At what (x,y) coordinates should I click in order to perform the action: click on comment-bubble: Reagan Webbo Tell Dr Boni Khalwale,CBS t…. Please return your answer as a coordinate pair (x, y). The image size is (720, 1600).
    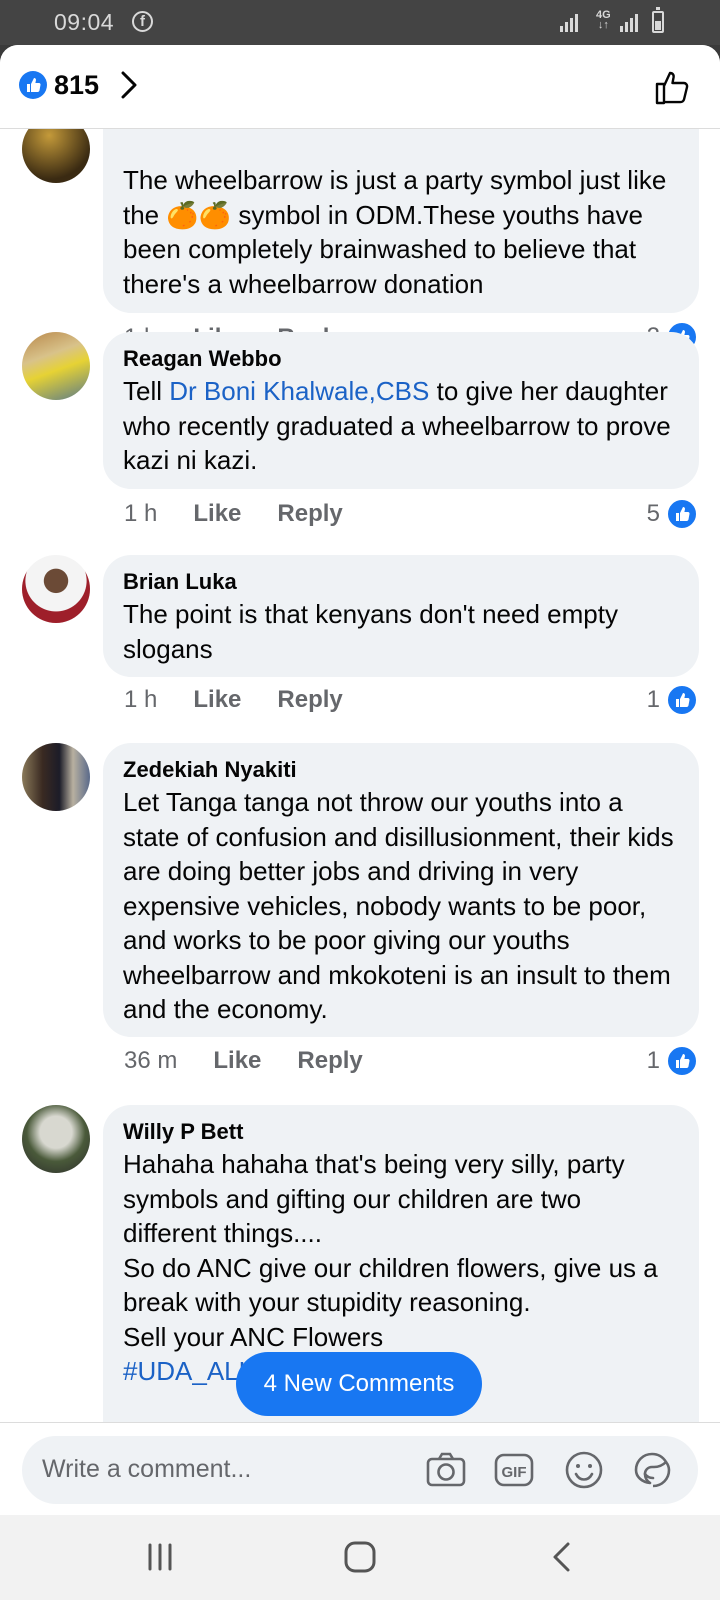
    Looking at the image, I should click on (401, 410).